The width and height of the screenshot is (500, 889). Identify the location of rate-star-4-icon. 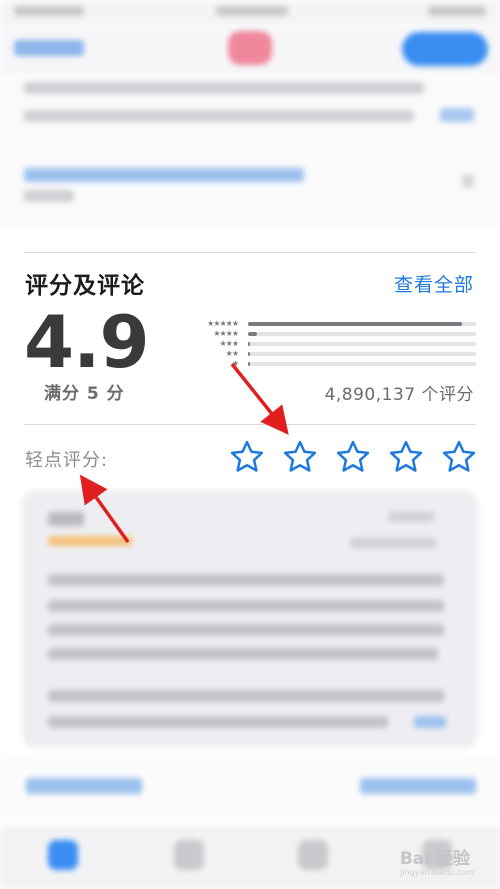
(406, 457).